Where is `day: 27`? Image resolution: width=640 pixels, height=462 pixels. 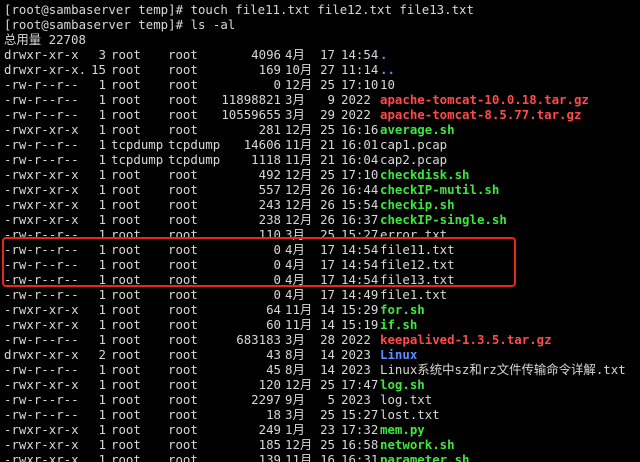 day: 27 is located at coordinates (327, 69).